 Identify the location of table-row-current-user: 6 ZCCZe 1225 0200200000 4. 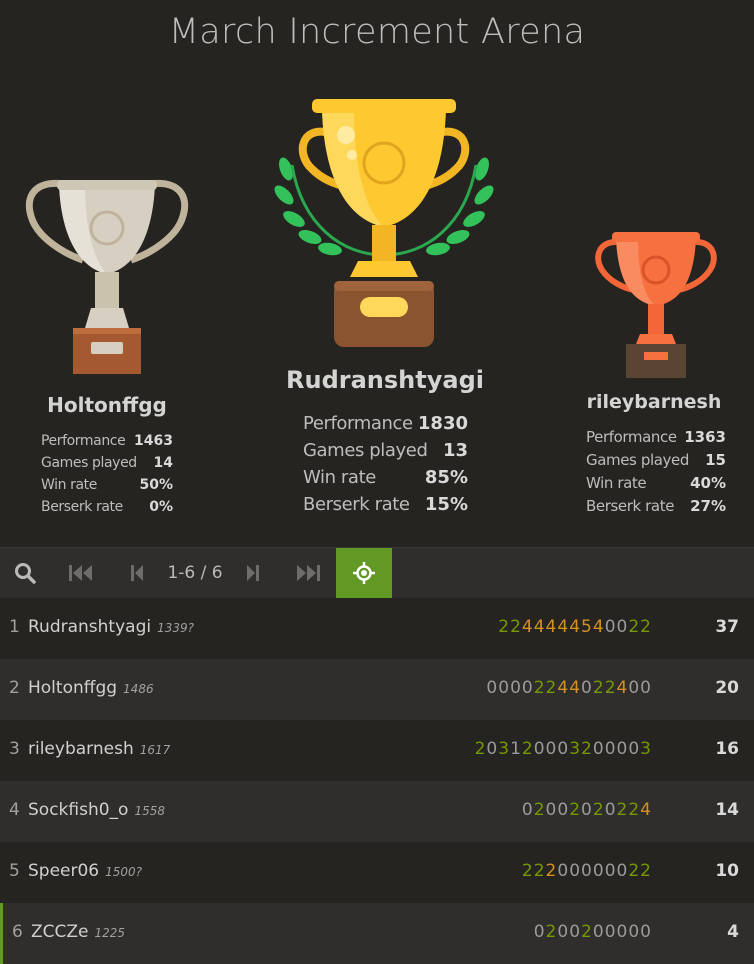
(377, 933).